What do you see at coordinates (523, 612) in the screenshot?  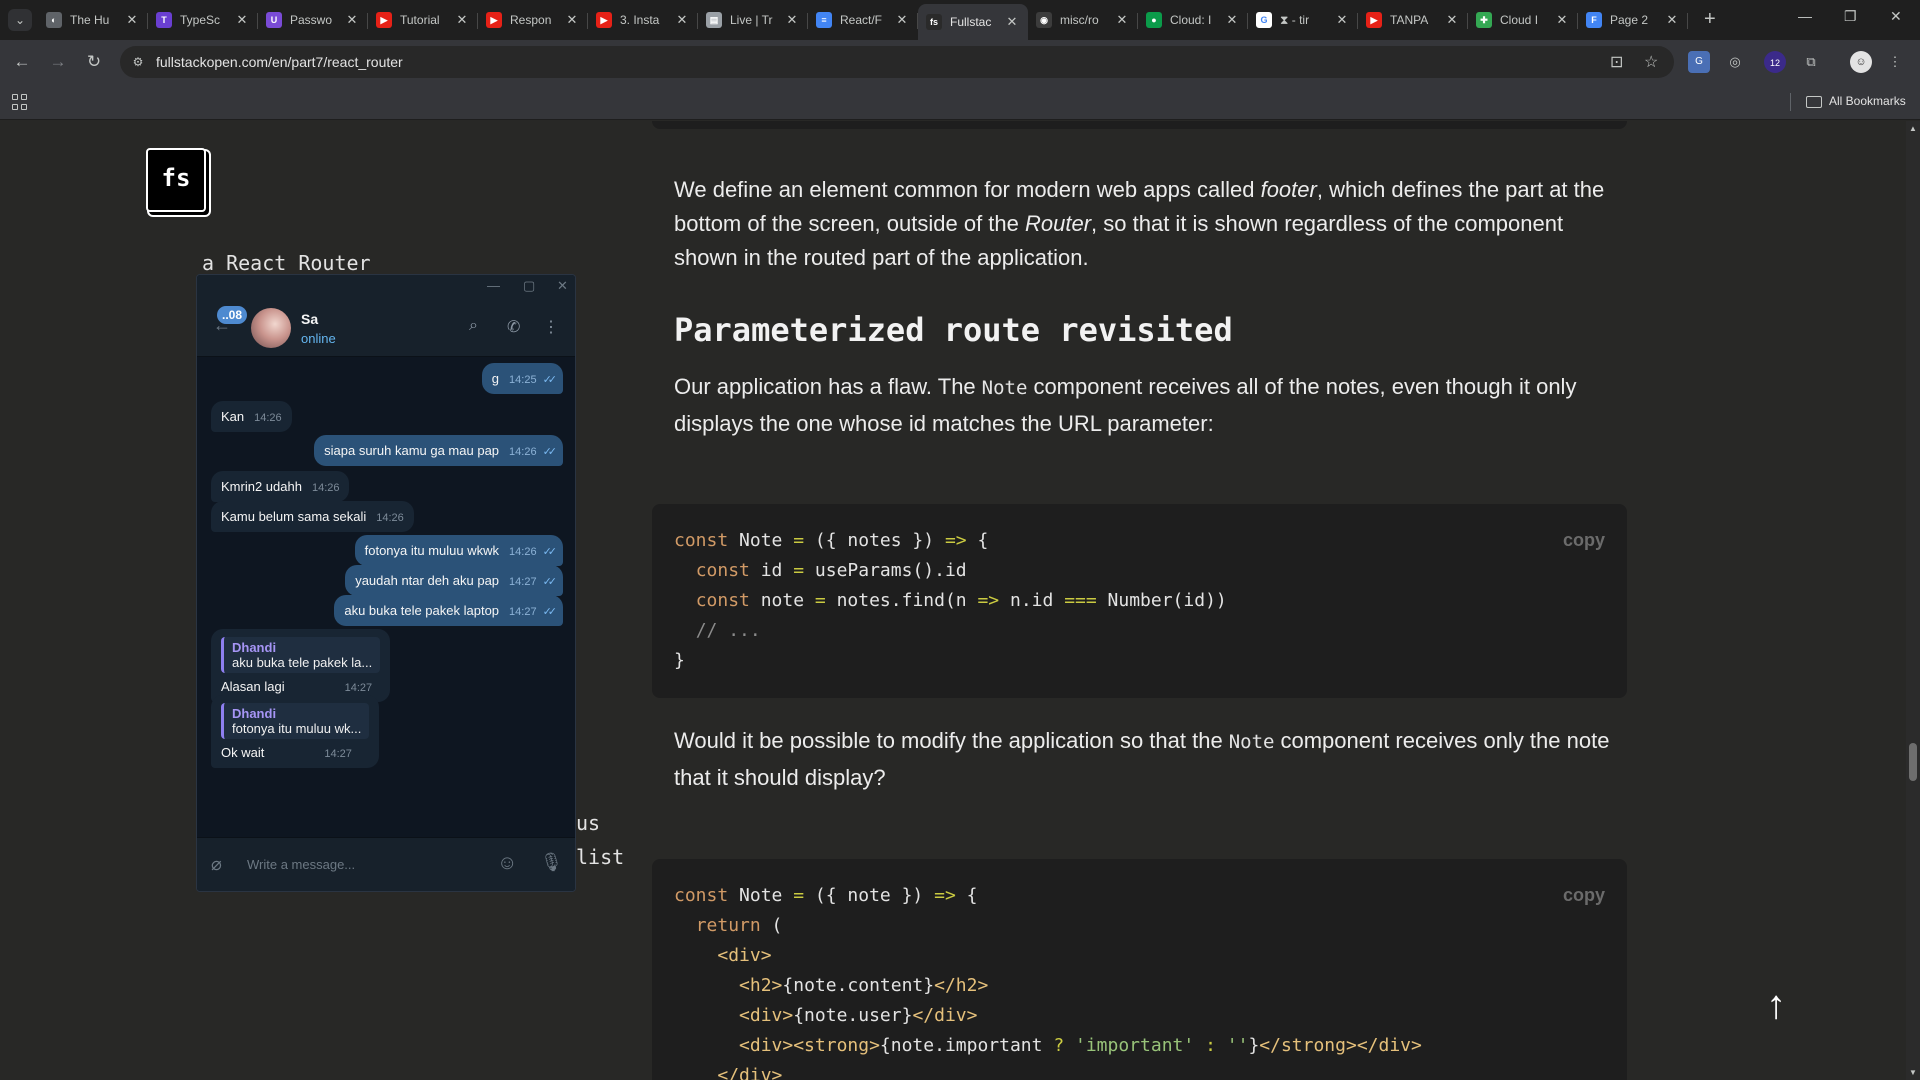 I see `message-time: 14:27` at bounding box center [523, 612].